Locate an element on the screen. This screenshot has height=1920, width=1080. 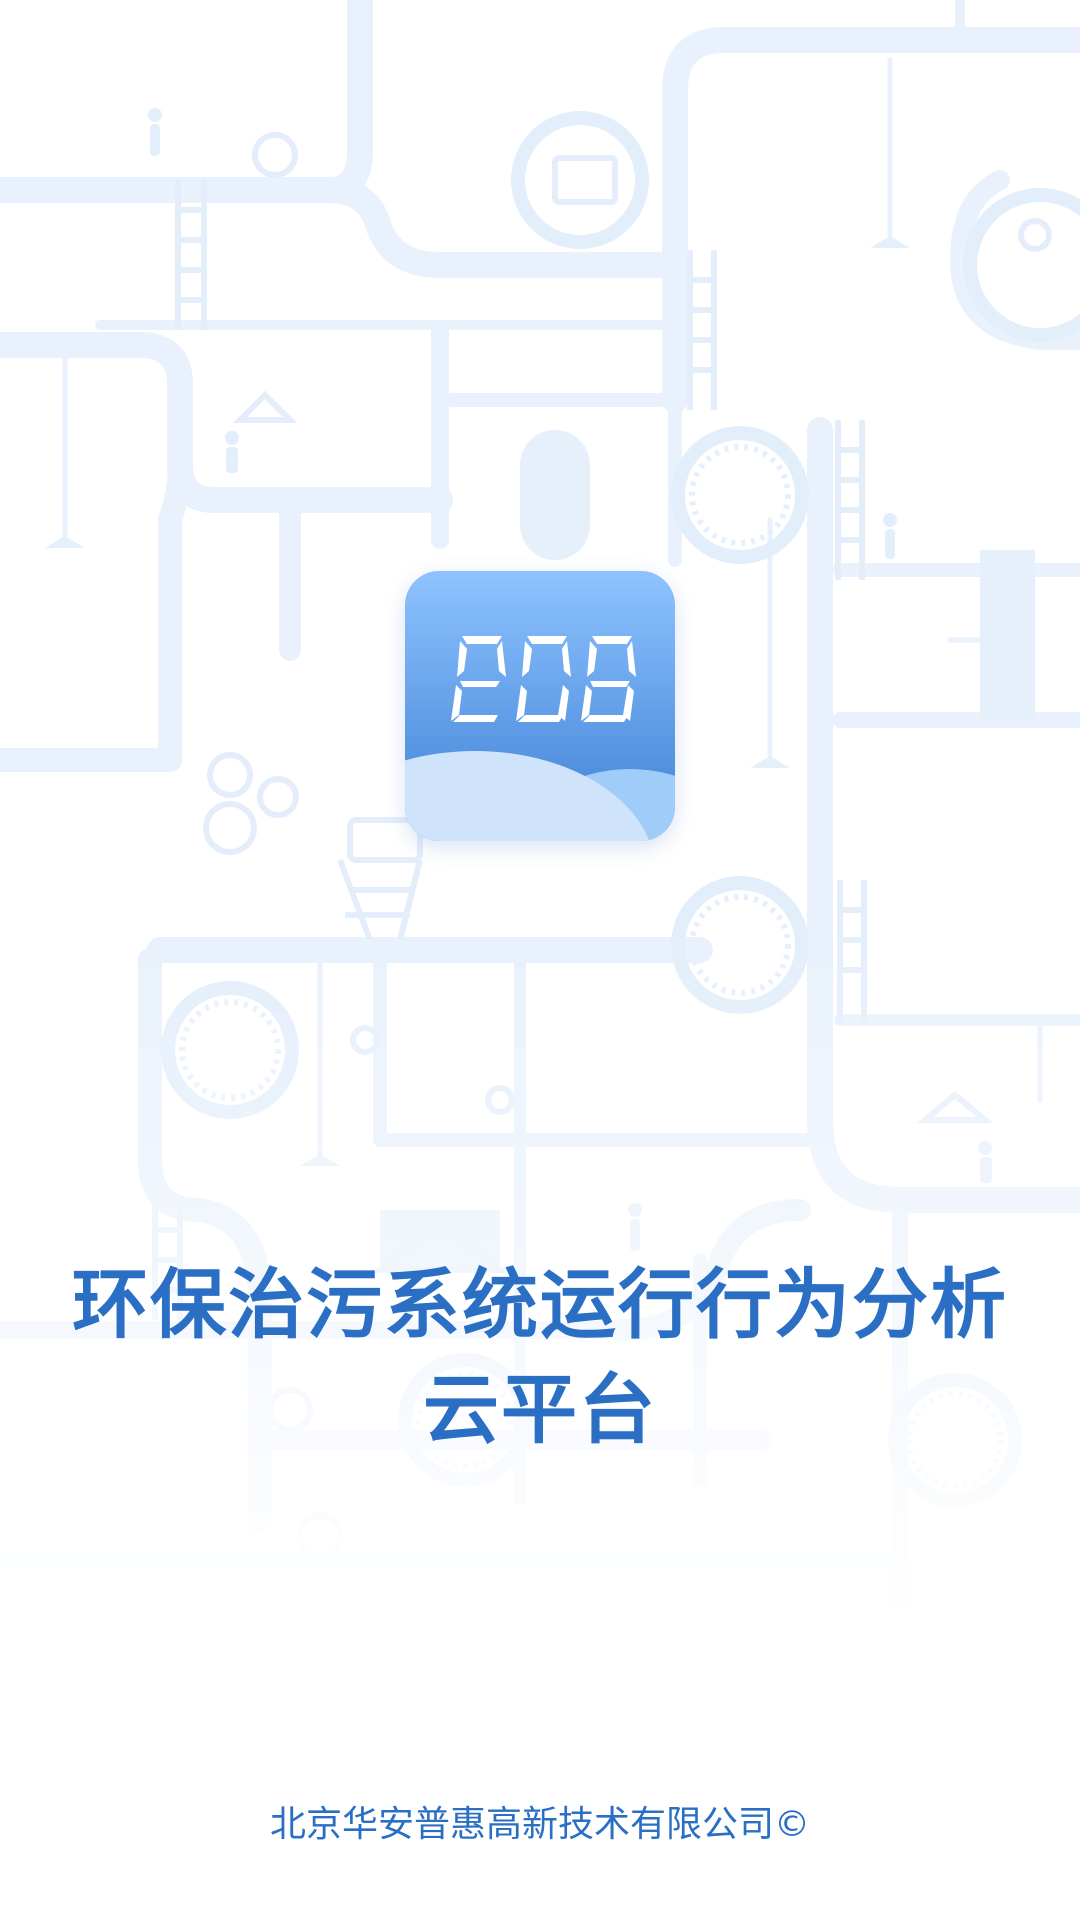
app-logo-icon is located at coordinates (540, 706).